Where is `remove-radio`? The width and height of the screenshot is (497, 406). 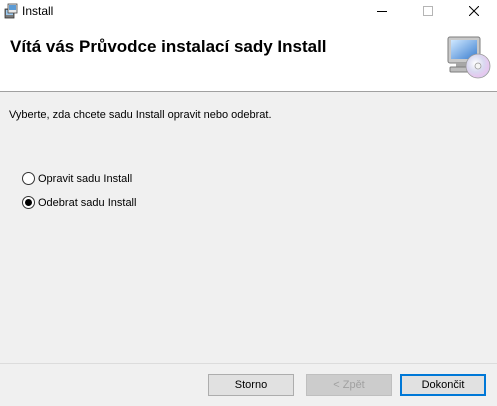
remove-radio is located at coordinates (28, 202).